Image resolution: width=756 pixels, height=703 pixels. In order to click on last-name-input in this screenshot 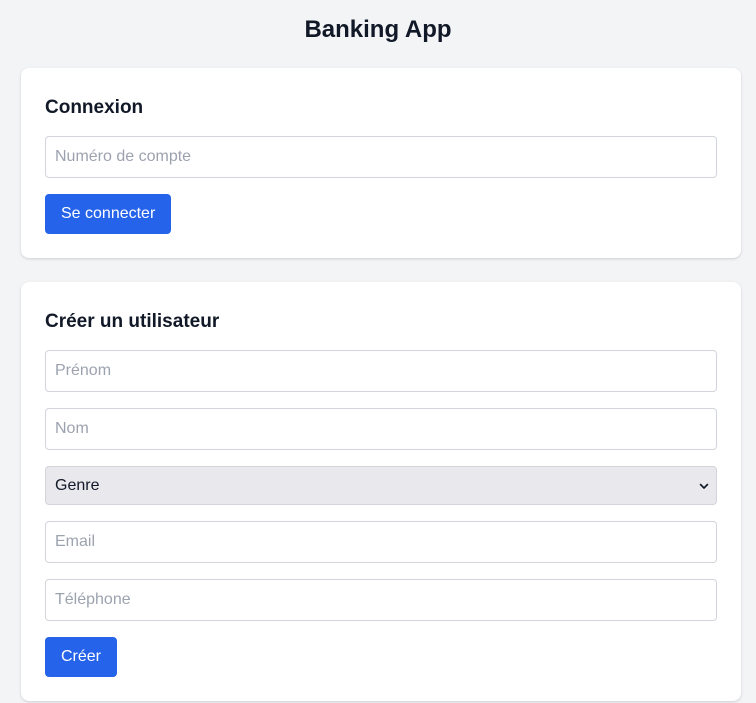, I will do `click(381, 429)`.